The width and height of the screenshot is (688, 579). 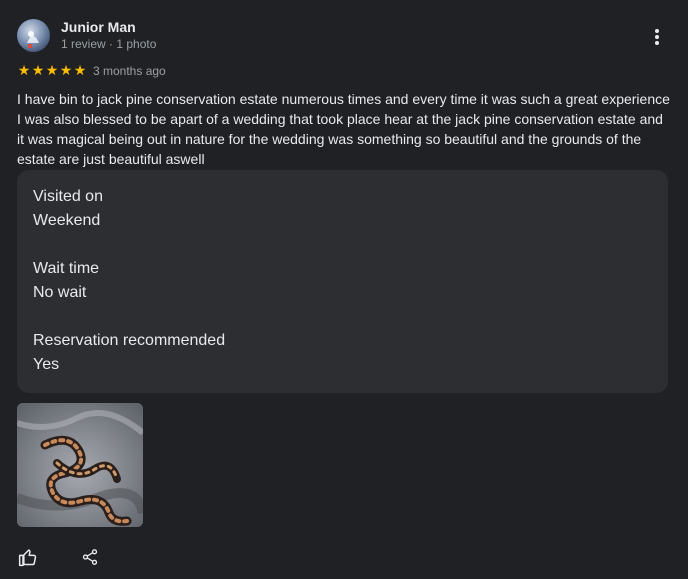 I want to click on review-photo, so click(x=80, y=465).